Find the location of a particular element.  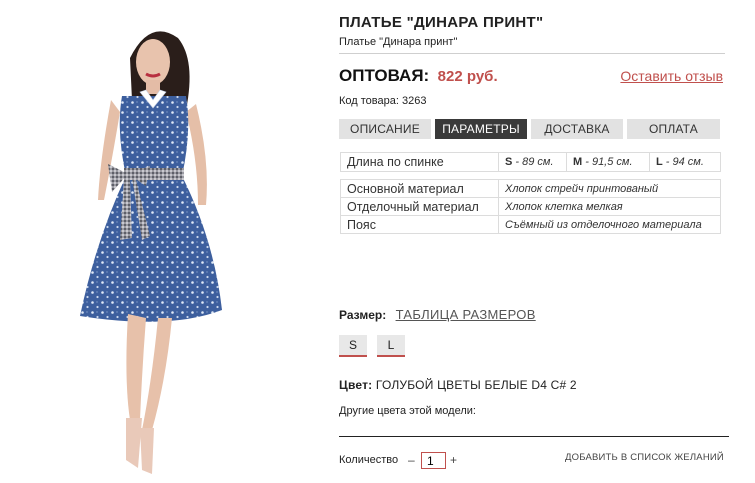

size-option-l: L is located at coordinates (391, 346).